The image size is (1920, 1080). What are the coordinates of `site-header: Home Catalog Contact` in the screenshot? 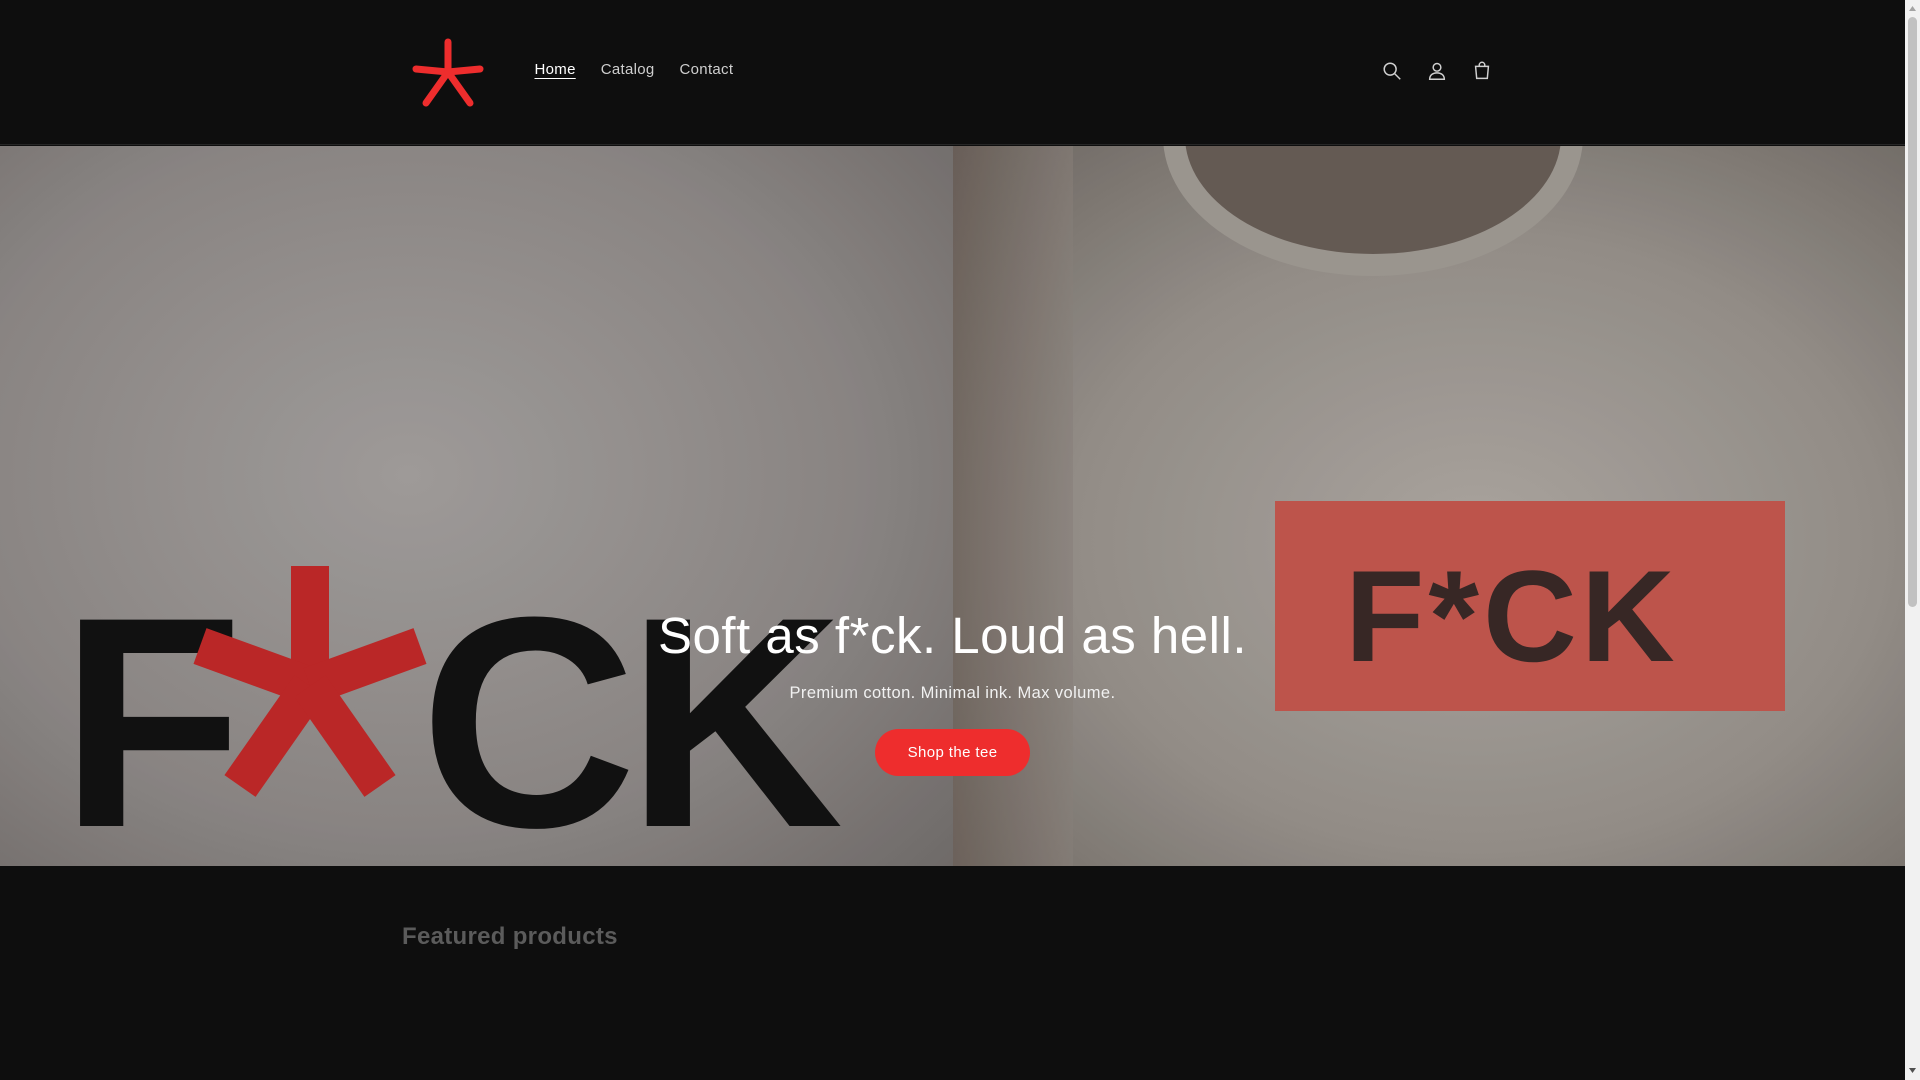 It's located at (952, 72).